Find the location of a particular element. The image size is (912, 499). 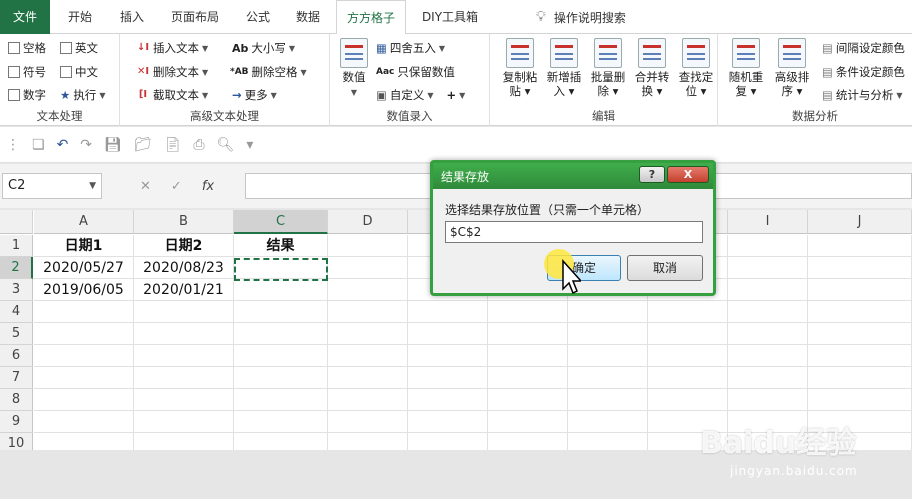

cell-f8 is located at coordinates (528, 400).